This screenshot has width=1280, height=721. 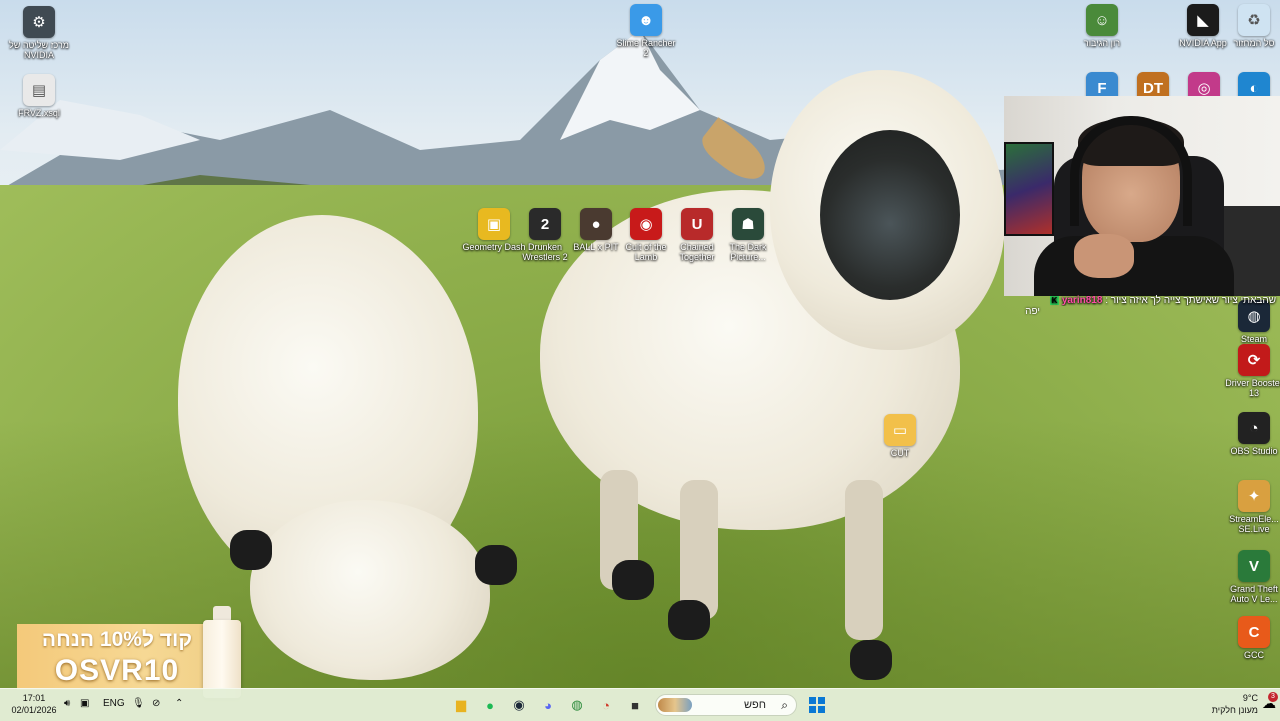 What do you see at coordinates (84, 703) in the screenshot?
I see `network-icon: ▣` at bounding box center [84, 703].